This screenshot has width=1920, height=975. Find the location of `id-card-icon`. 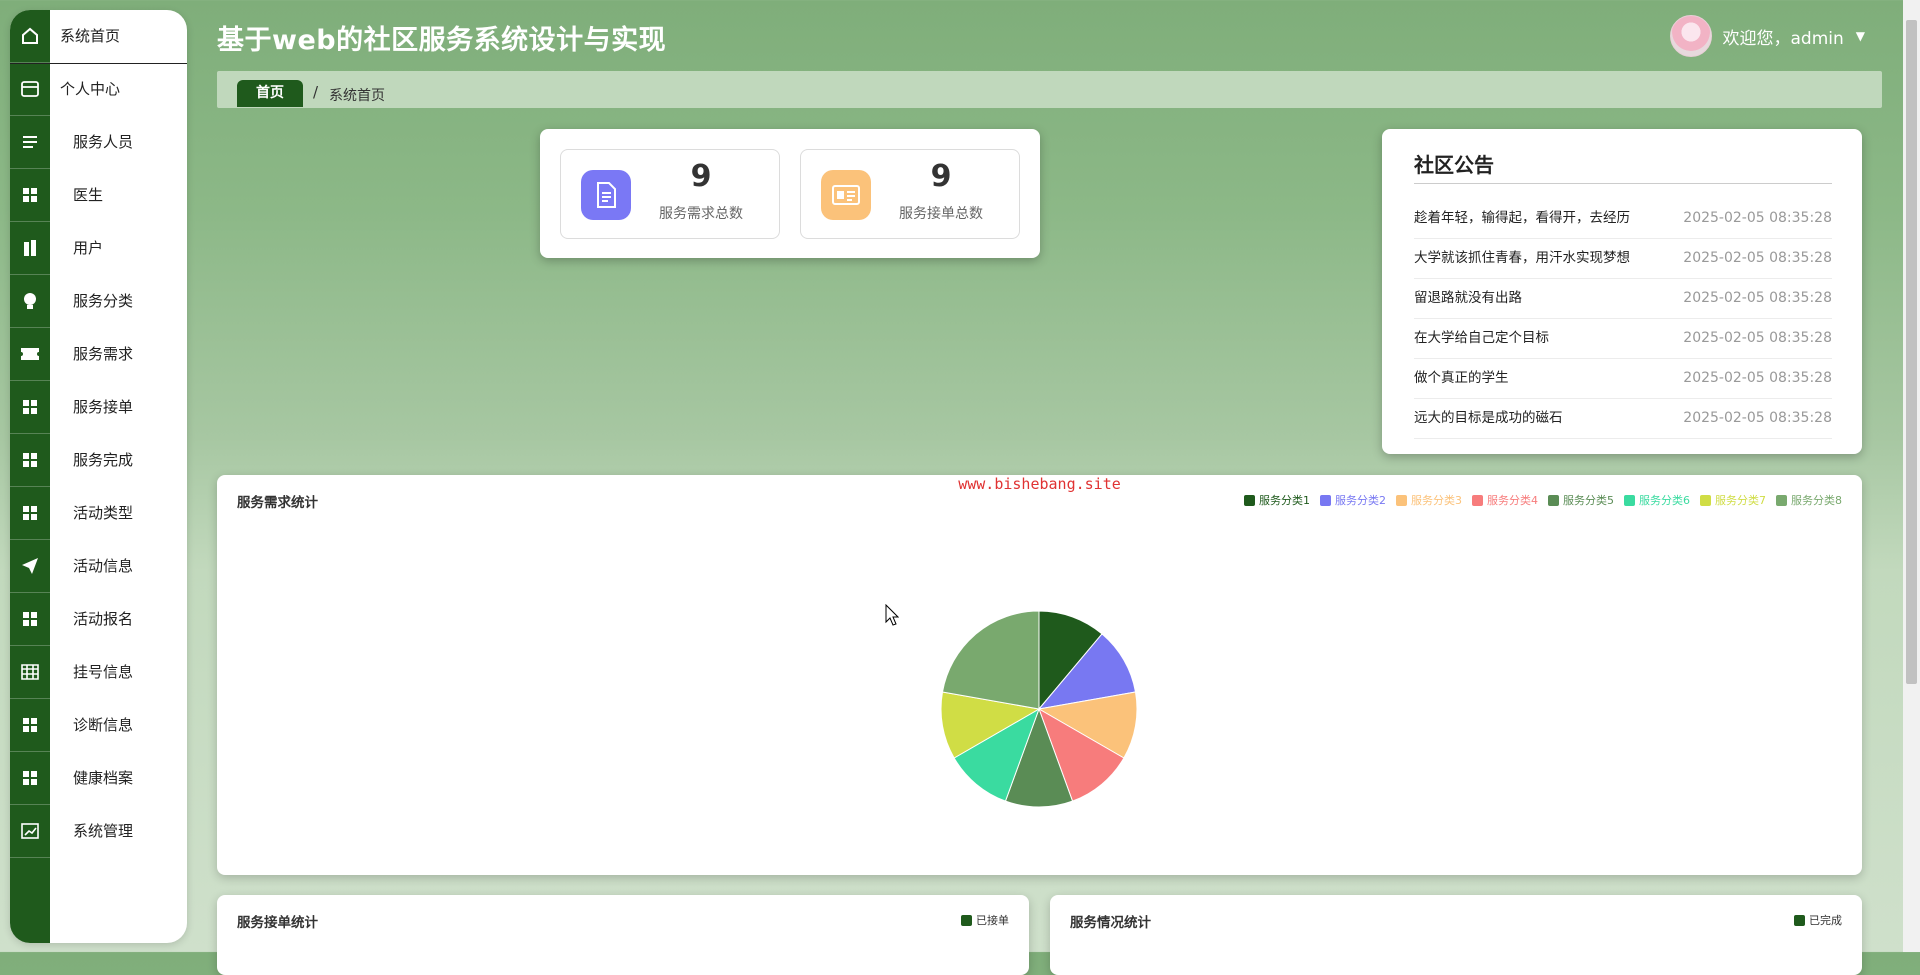

id-card-icon is located at coordinates (846, 195).